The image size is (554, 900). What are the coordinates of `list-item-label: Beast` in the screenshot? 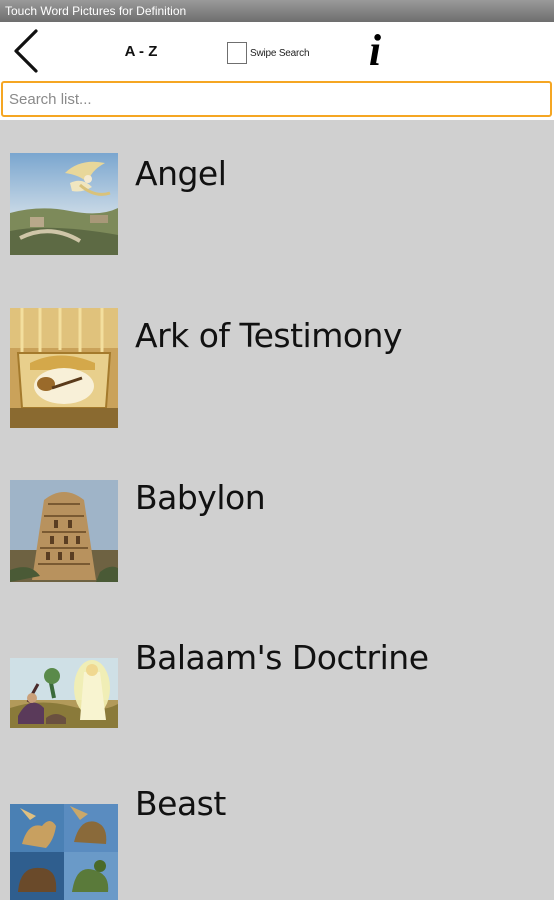 It's located at (180, 803).